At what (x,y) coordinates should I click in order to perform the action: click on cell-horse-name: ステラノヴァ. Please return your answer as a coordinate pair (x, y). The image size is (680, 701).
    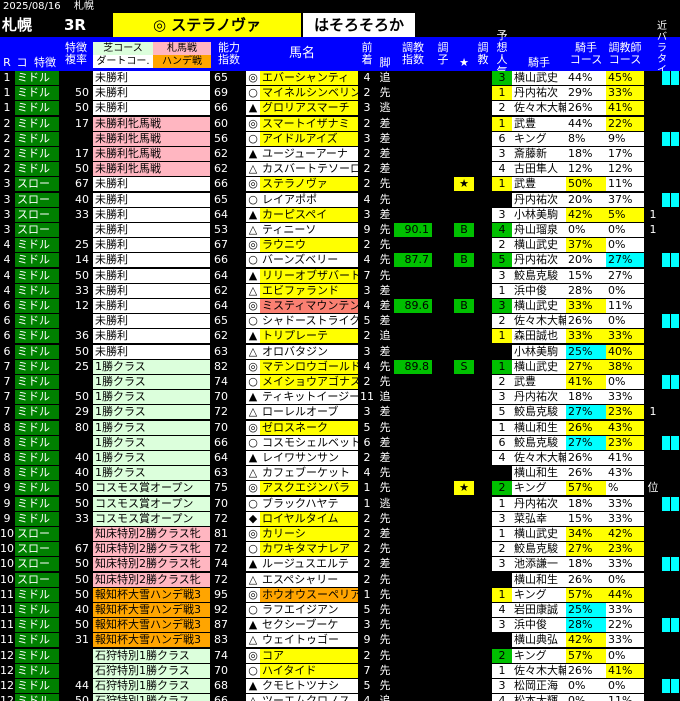
    Looking at the image, I should click on (309, 184).